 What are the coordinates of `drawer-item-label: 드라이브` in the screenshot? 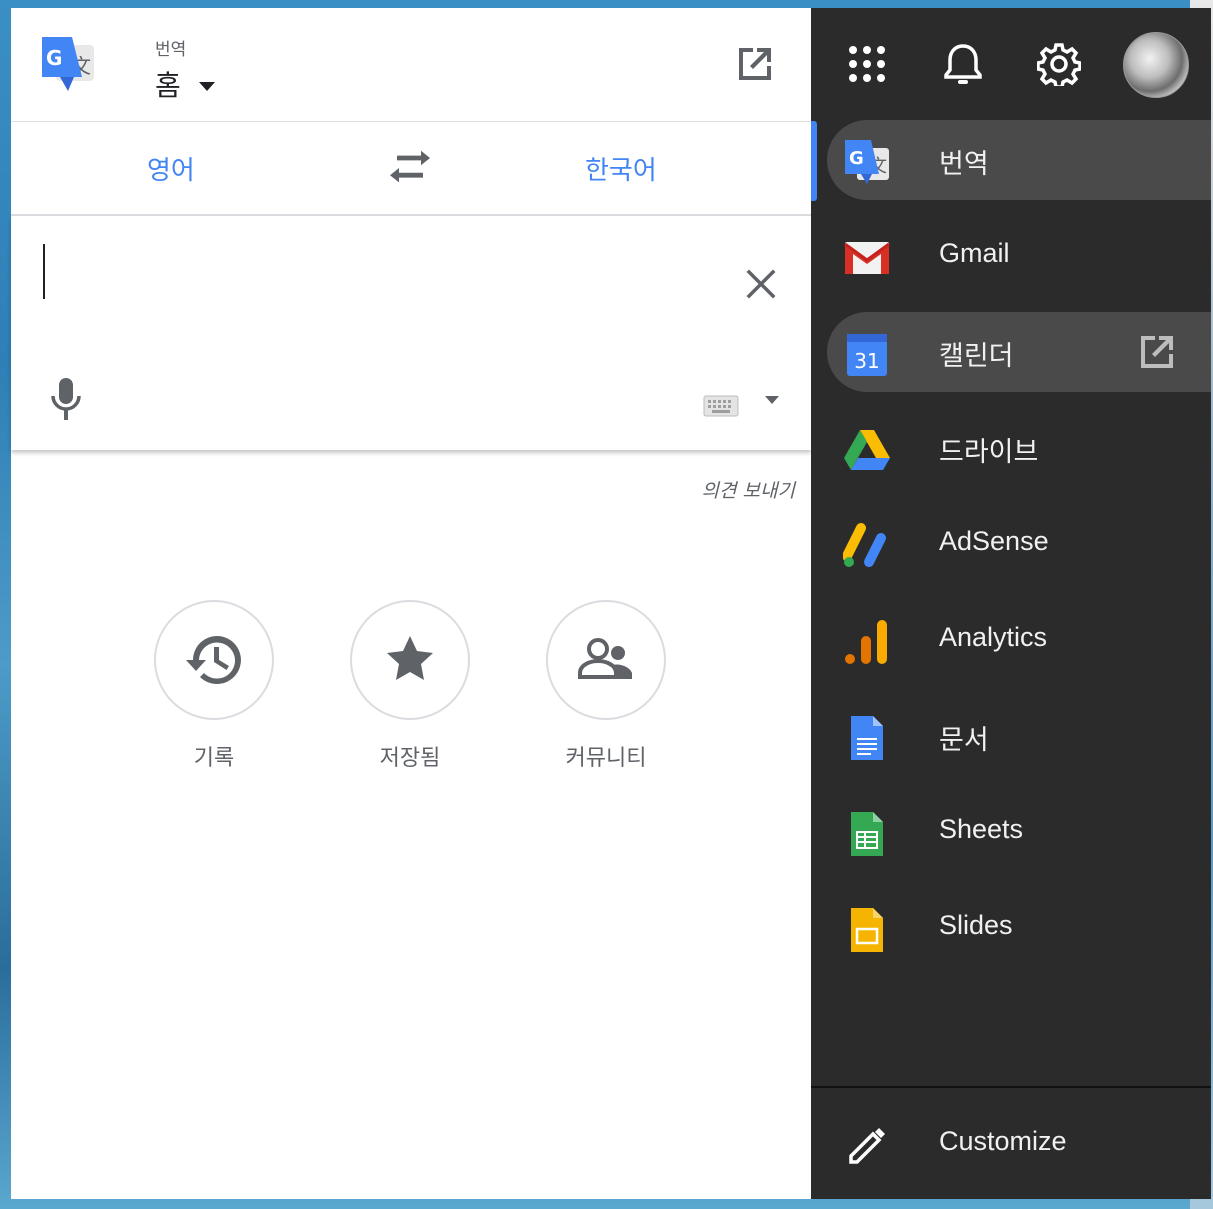 It's located at (989, 452).